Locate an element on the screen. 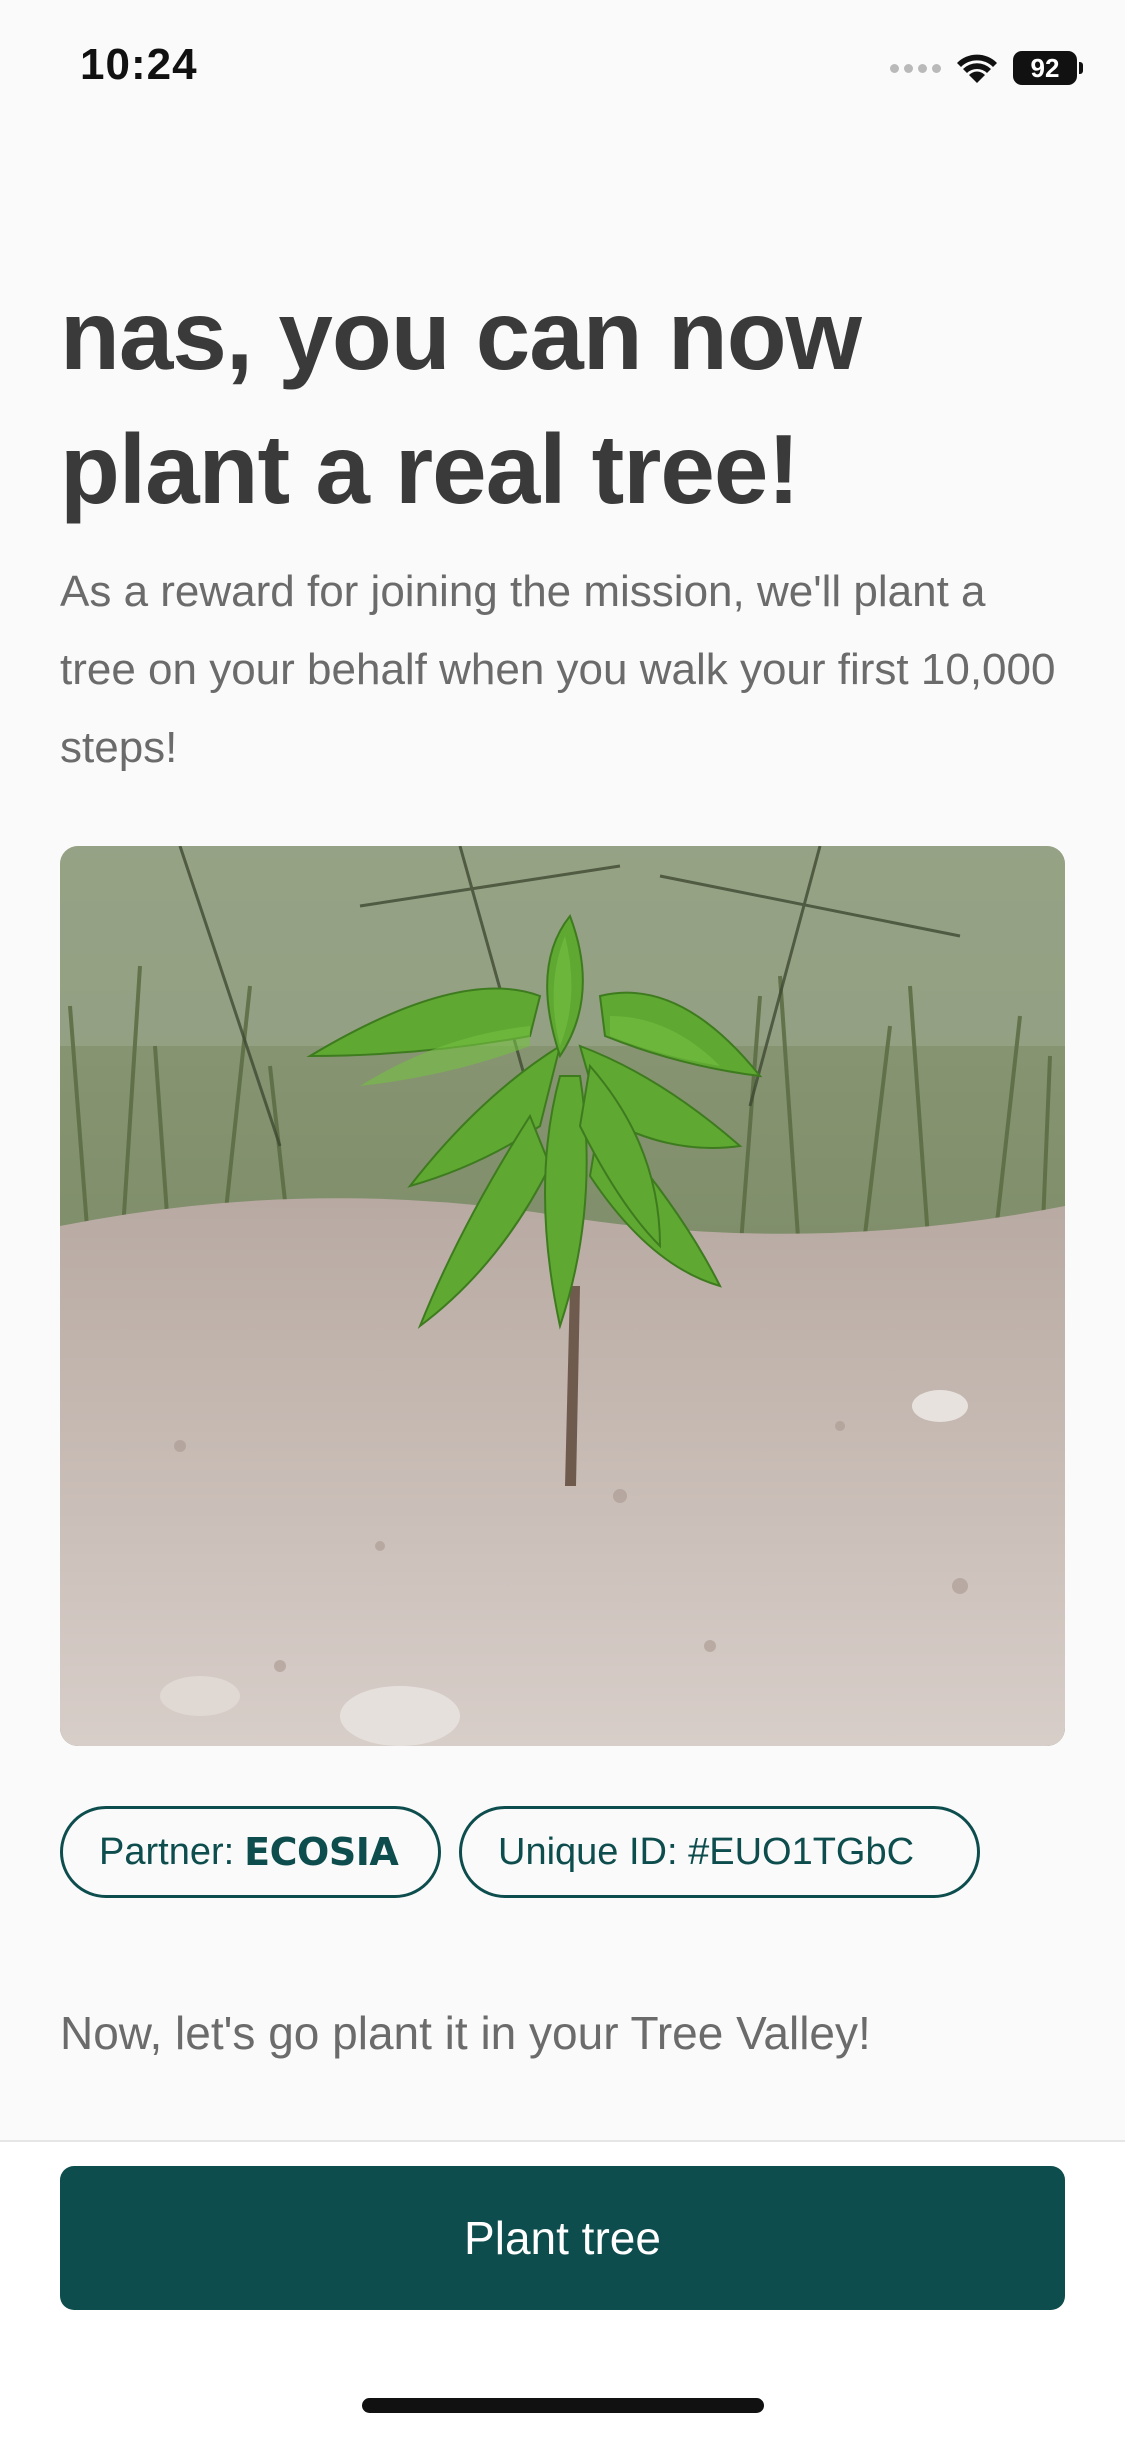 The height and width of the screenshot is (2438, 1125). plant-tree-button: Plant tree is located at coordinates (562, 2238).